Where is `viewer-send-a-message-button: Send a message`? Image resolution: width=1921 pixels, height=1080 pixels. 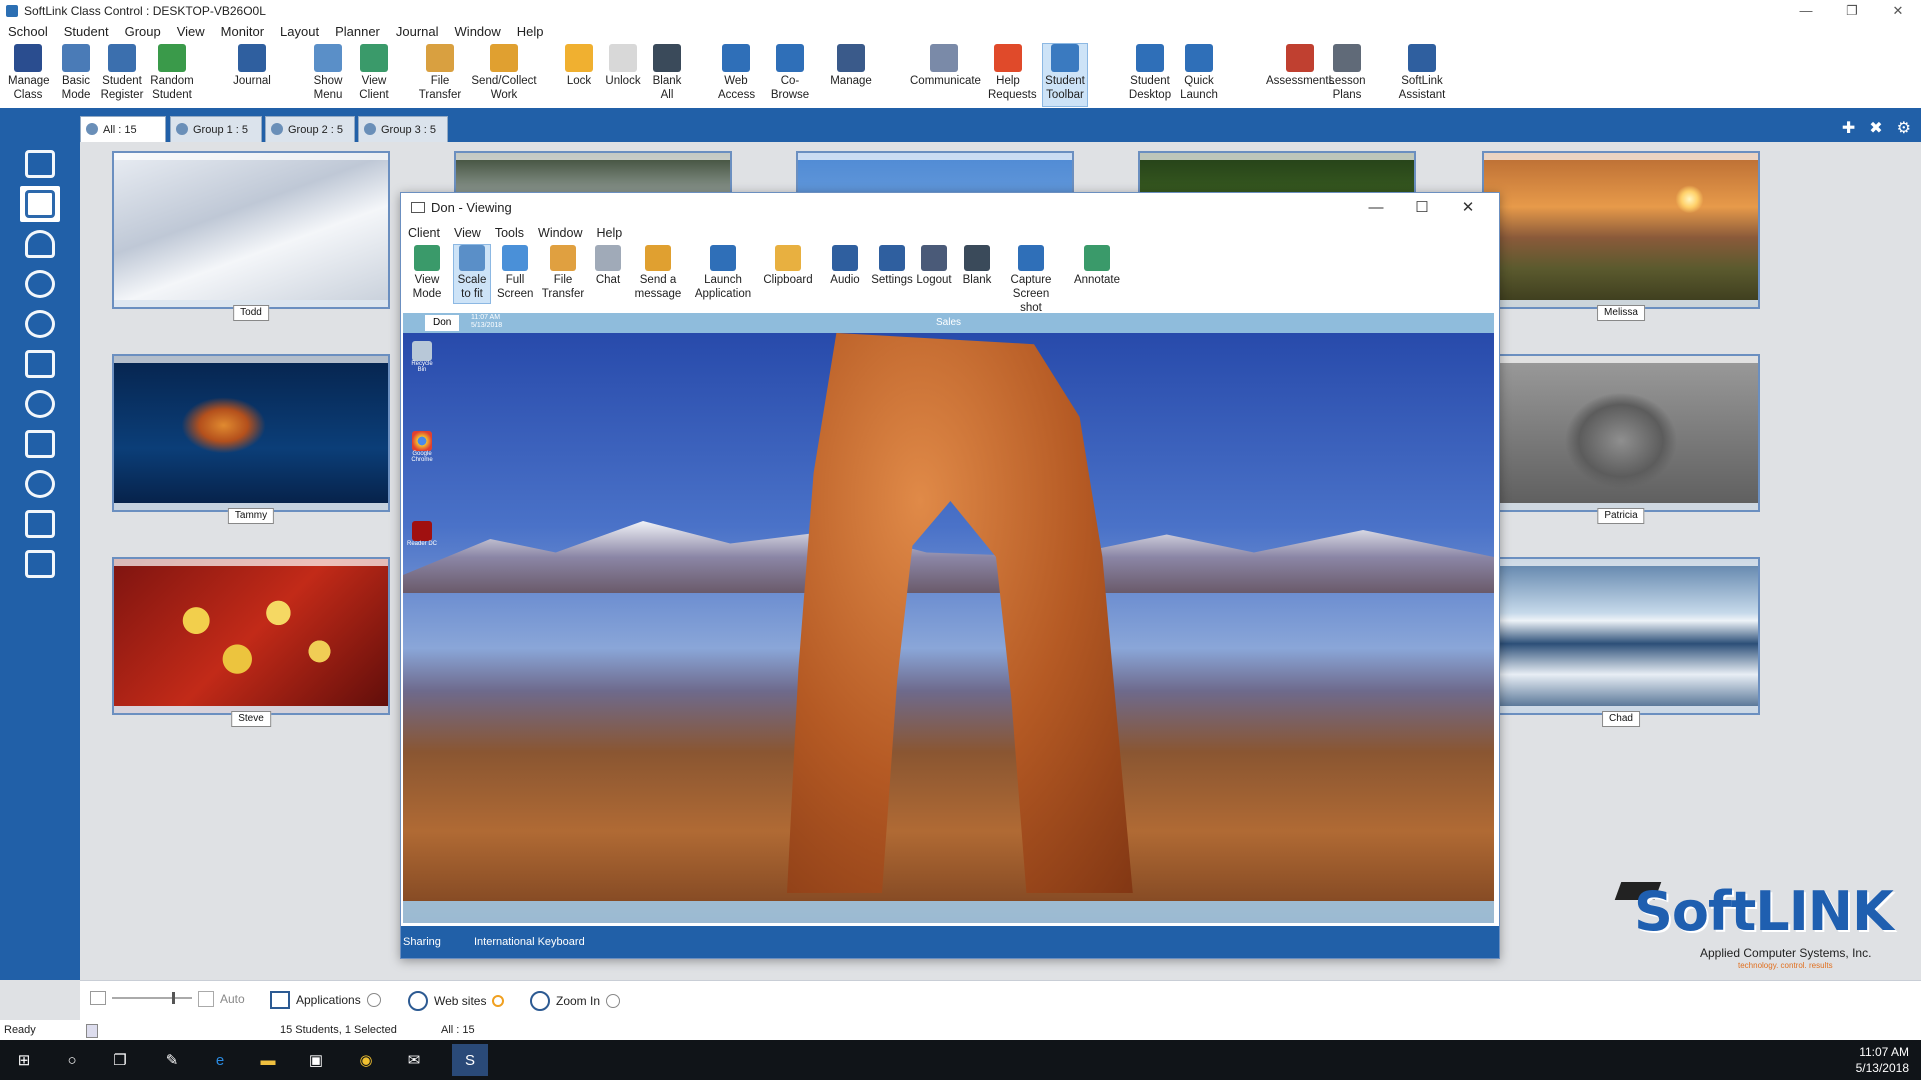 viewer-send-a-message-button: Send a message is located at coordinates (658, 273).